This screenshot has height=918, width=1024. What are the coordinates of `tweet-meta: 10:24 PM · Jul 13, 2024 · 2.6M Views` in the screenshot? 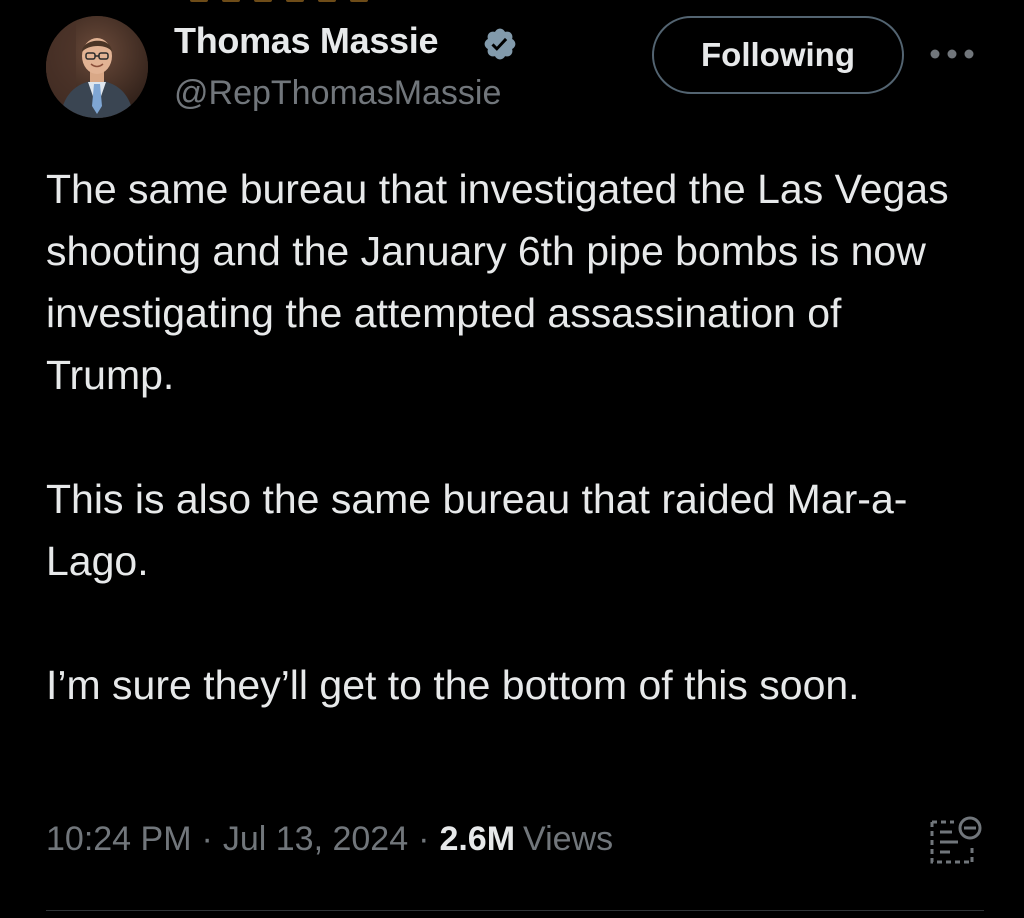 It's located at (329, 839).